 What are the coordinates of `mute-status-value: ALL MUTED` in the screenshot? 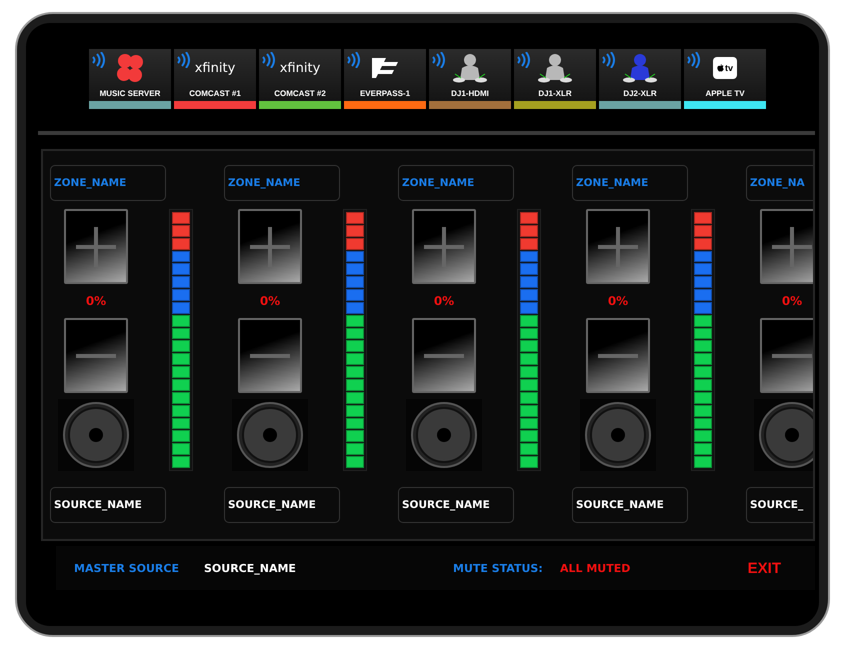 It's located at (595, 568).